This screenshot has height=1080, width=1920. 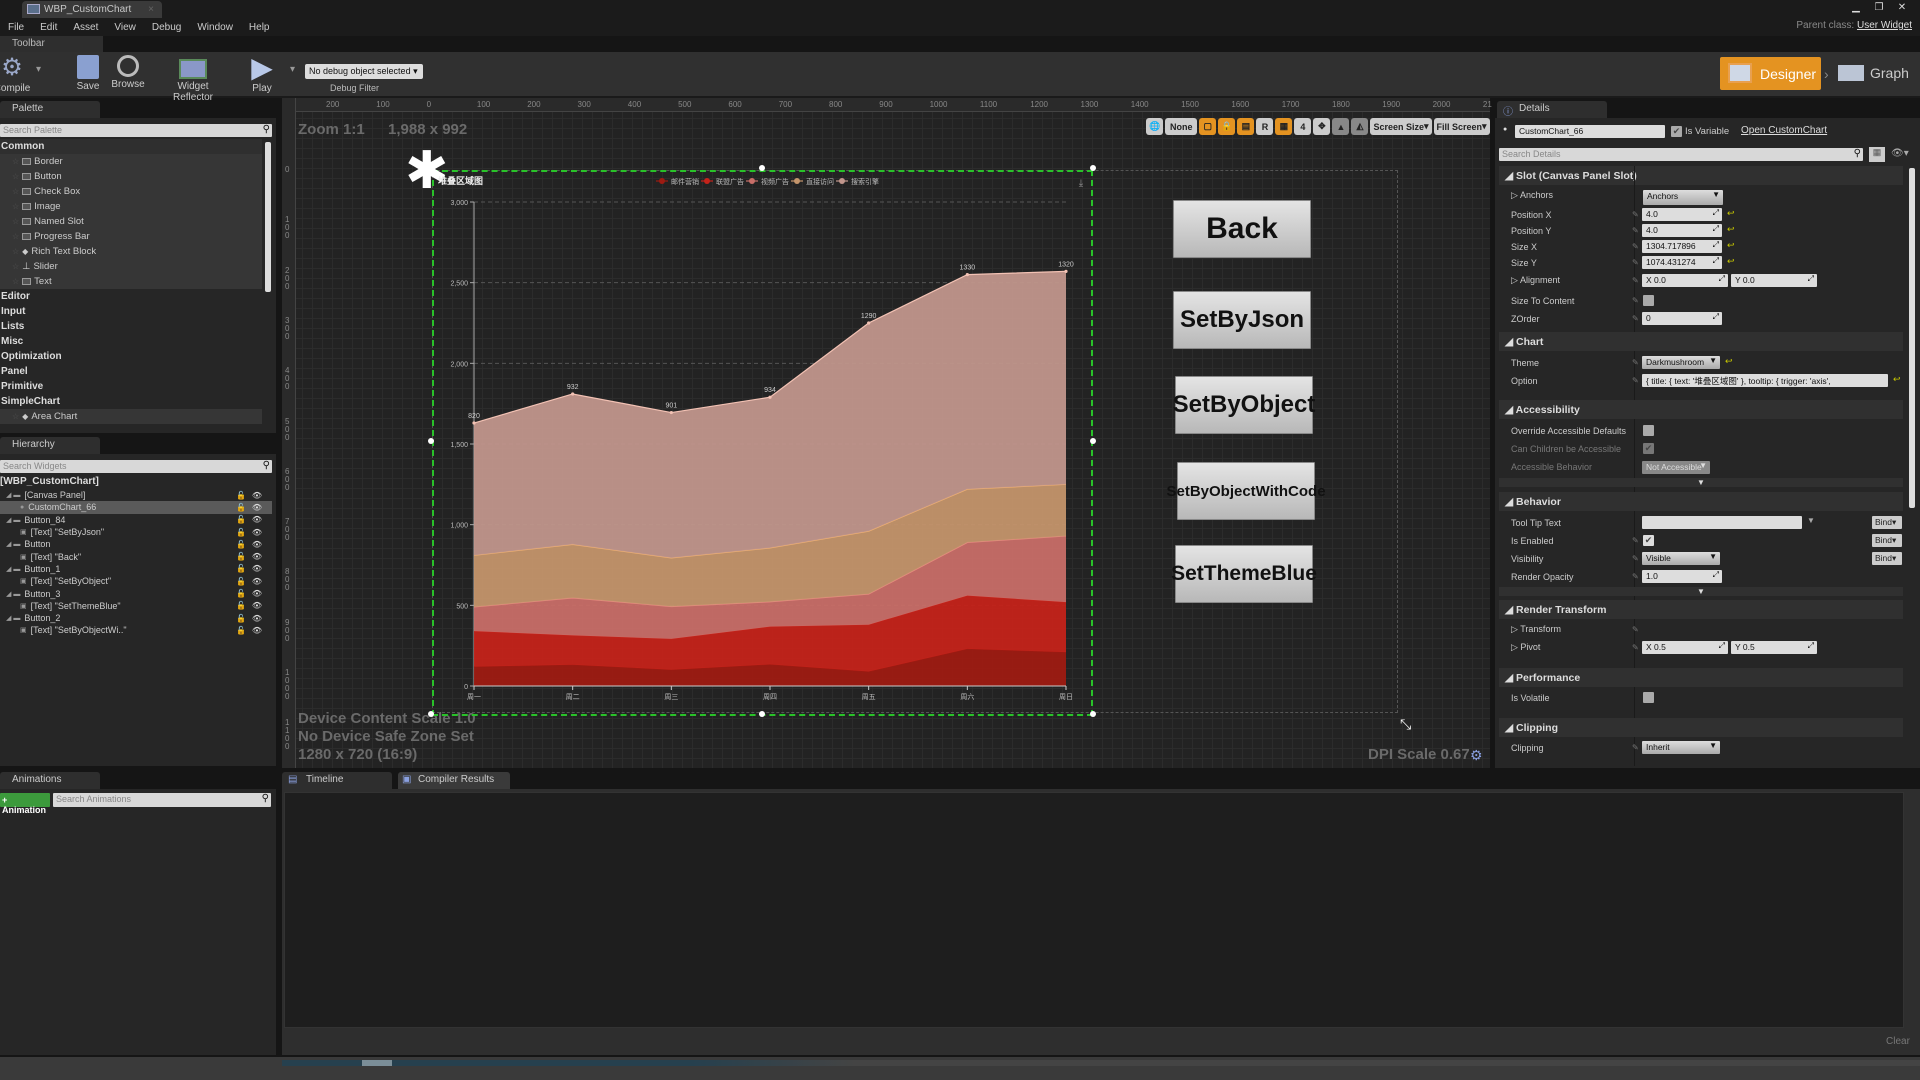 I want to click on position-y-input: 4.0 ⤢, so click(x=1682, y=230).